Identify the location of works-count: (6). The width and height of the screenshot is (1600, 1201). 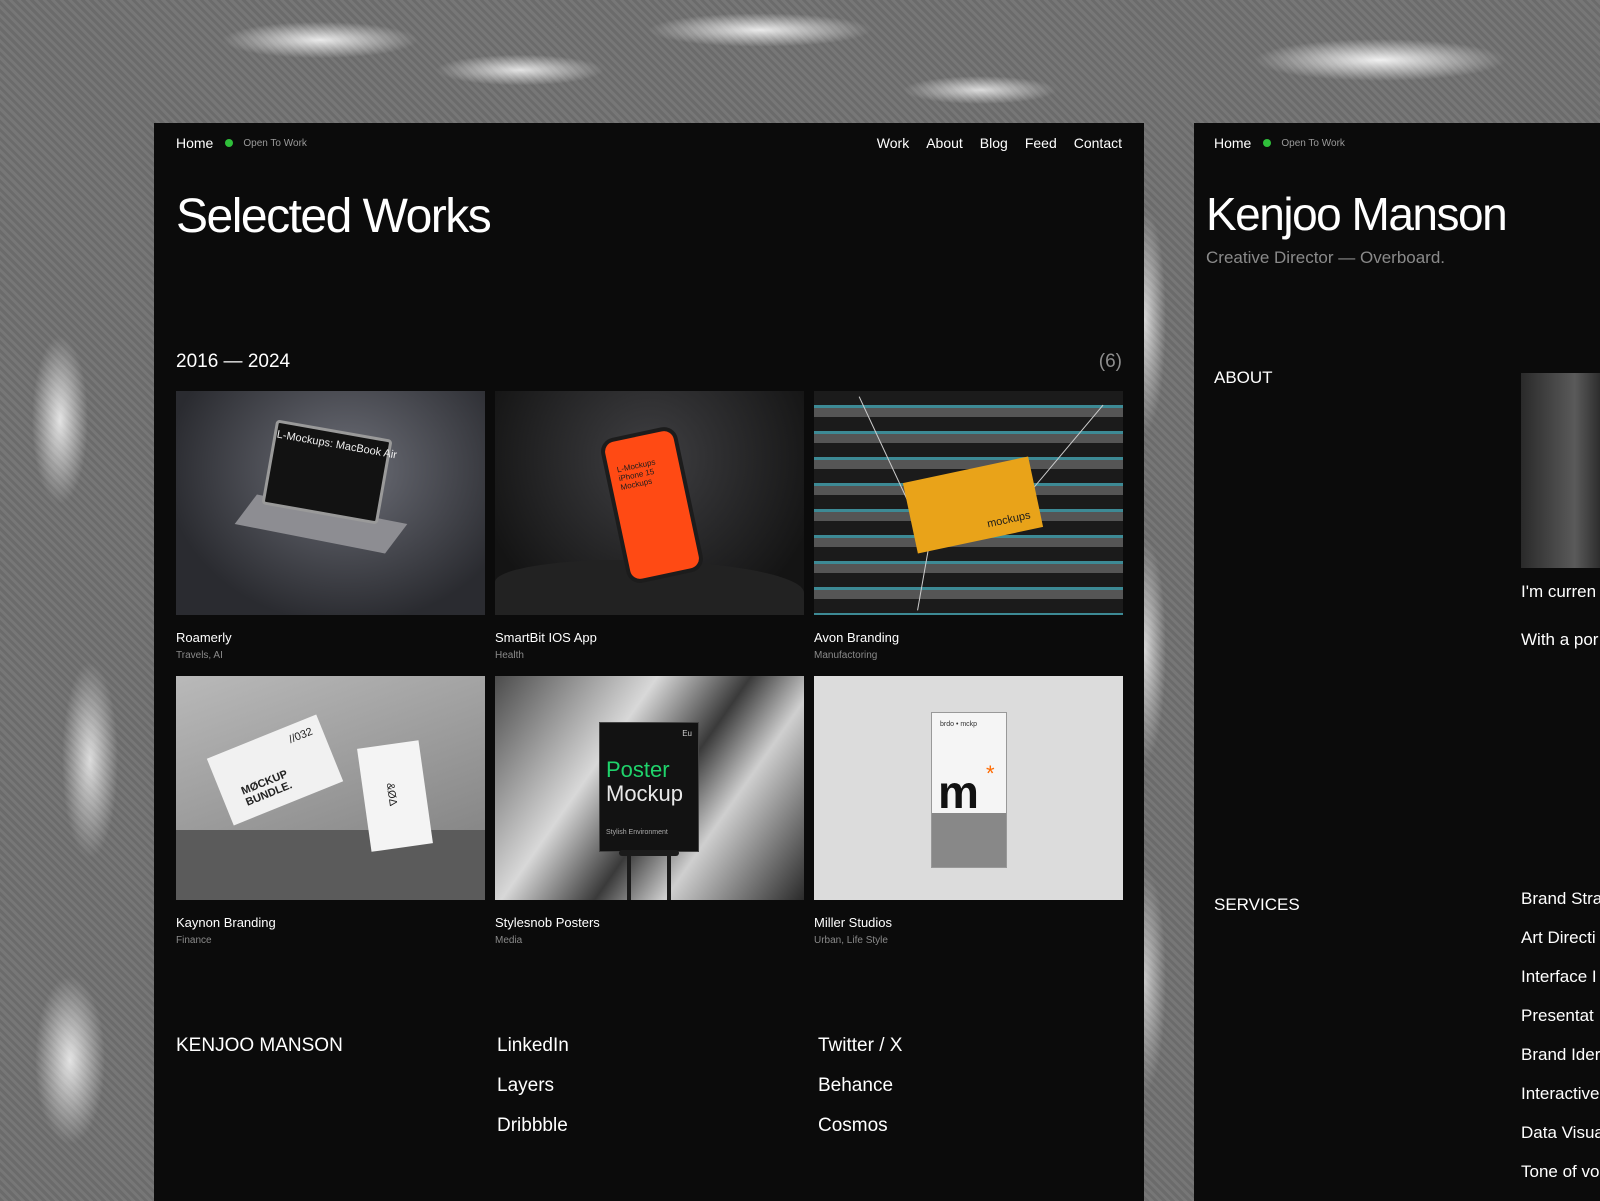
(1110, 361).